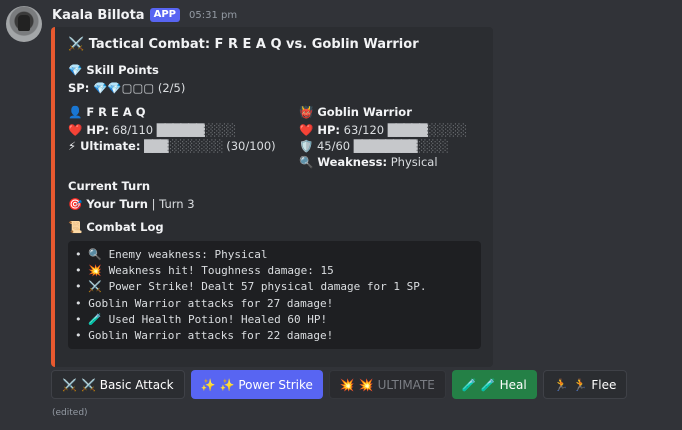 Image resolution: width=682 pixels, height=430 pixels. Describe the element at coordinates (204, 336) in the screenshot. I see `log-line: • Goblin Warrior attacks for 22 damage!` at that location.